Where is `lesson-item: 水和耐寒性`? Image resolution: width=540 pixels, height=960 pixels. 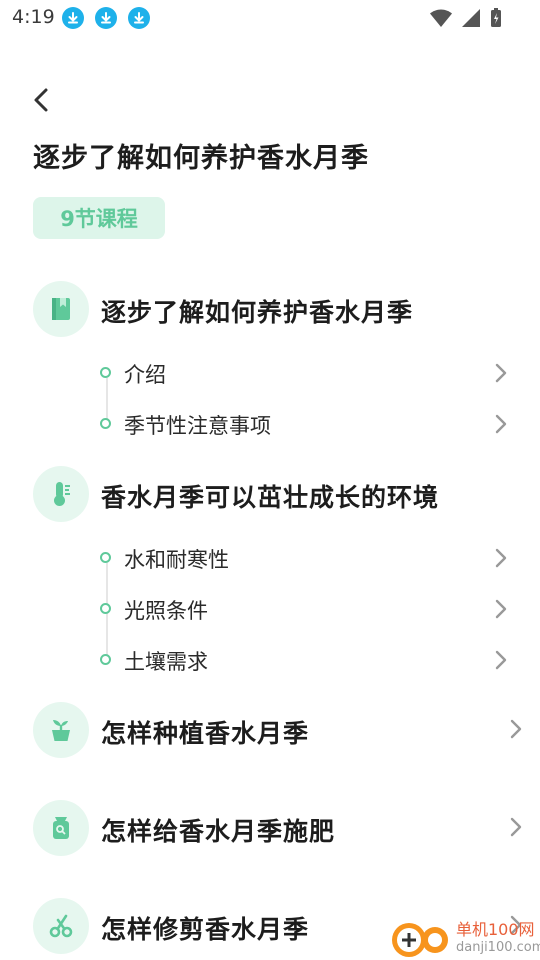
lesson-item: 水和耐寒性 is located at coordinates (303, 558).